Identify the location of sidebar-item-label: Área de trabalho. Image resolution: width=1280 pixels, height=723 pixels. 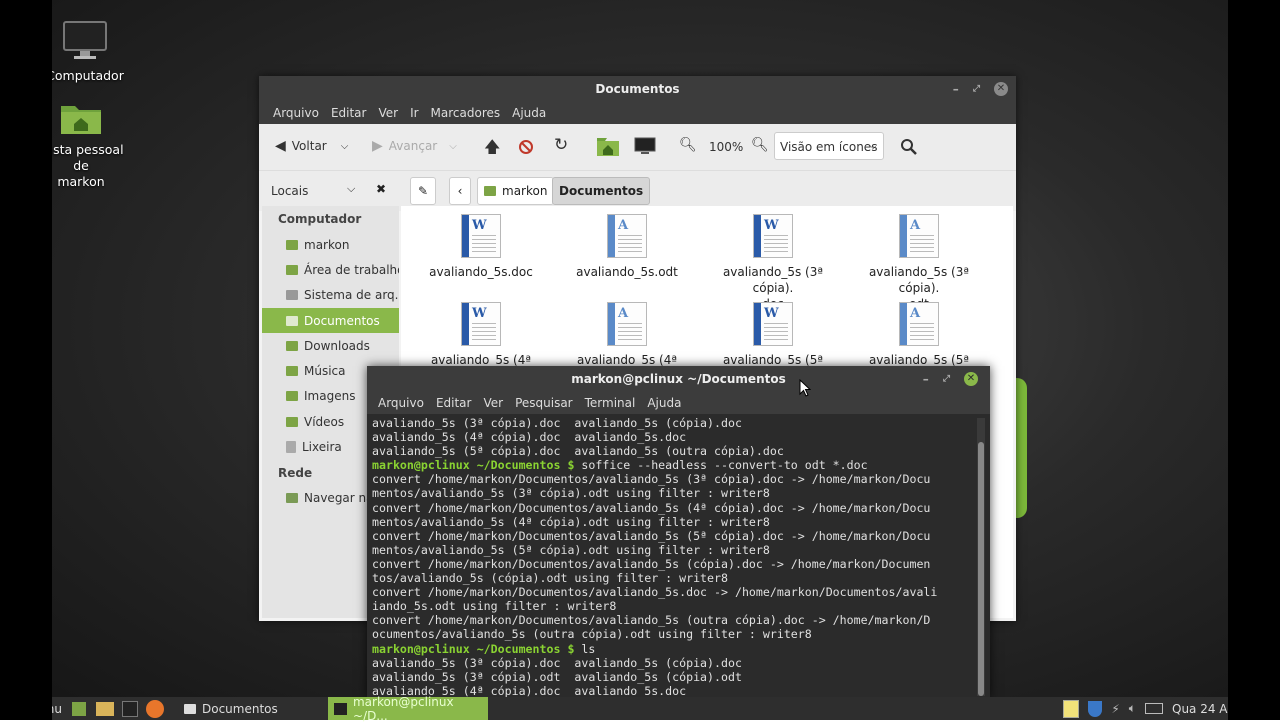
(351, 269).